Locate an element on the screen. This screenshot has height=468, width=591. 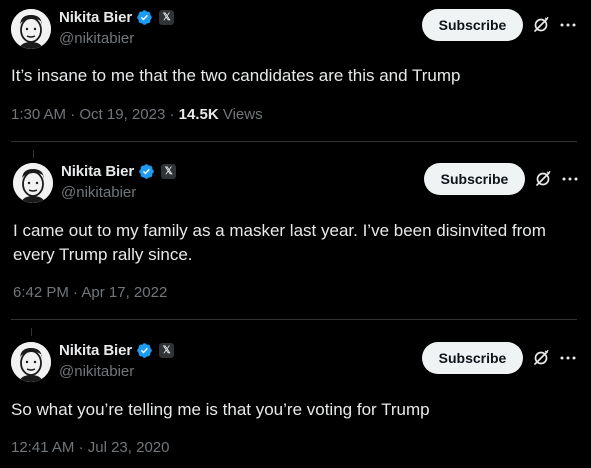
verified-badge-icon is located at coordinates (144, 350).